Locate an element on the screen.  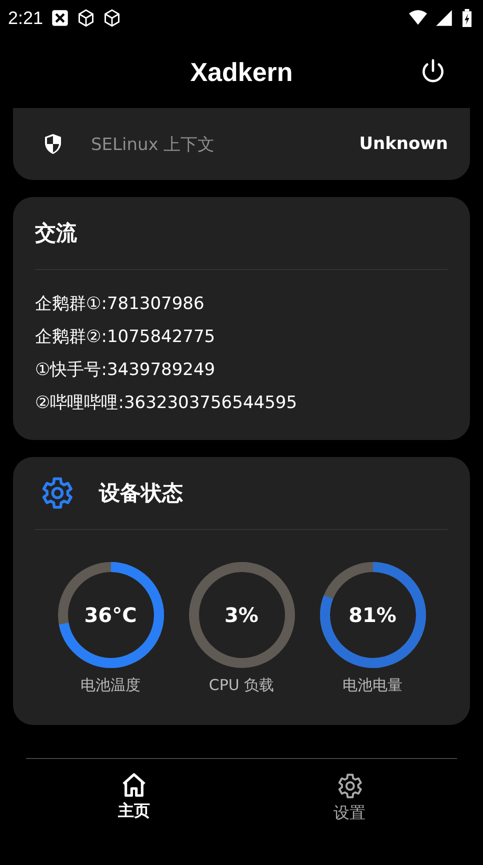
close-box-icon is located at coordinates (60, 18).